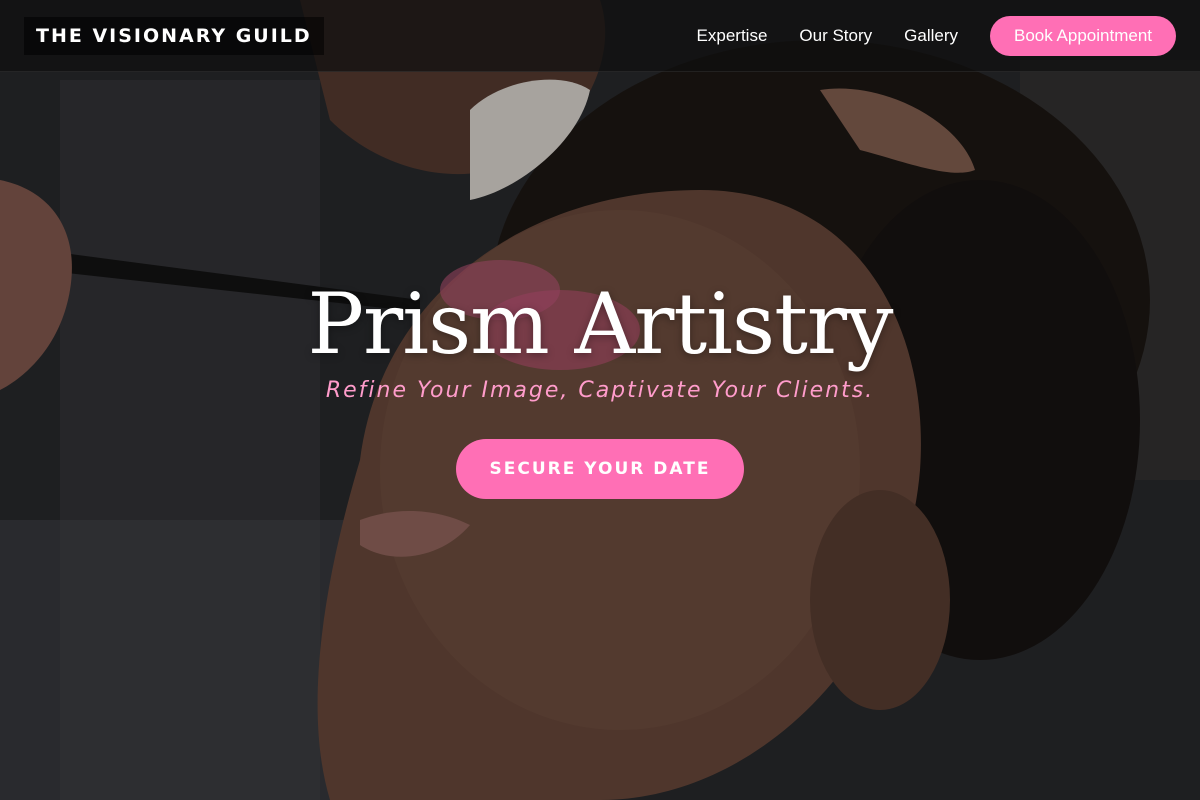 This screenshot has width=1200, height=800. What do you see at coordinates (600, 469) in the screenshot?
I see `secure-your-date-button: SECURE YOUR DATE` at bounding box center [600, 469].